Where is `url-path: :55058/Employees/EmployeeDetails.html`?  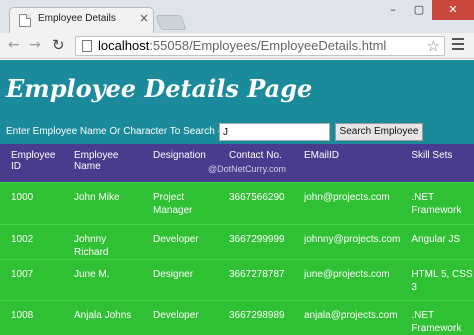 url-path: :55058/Employees/EmployeeDetails.html is located at coordinates (268, 45).